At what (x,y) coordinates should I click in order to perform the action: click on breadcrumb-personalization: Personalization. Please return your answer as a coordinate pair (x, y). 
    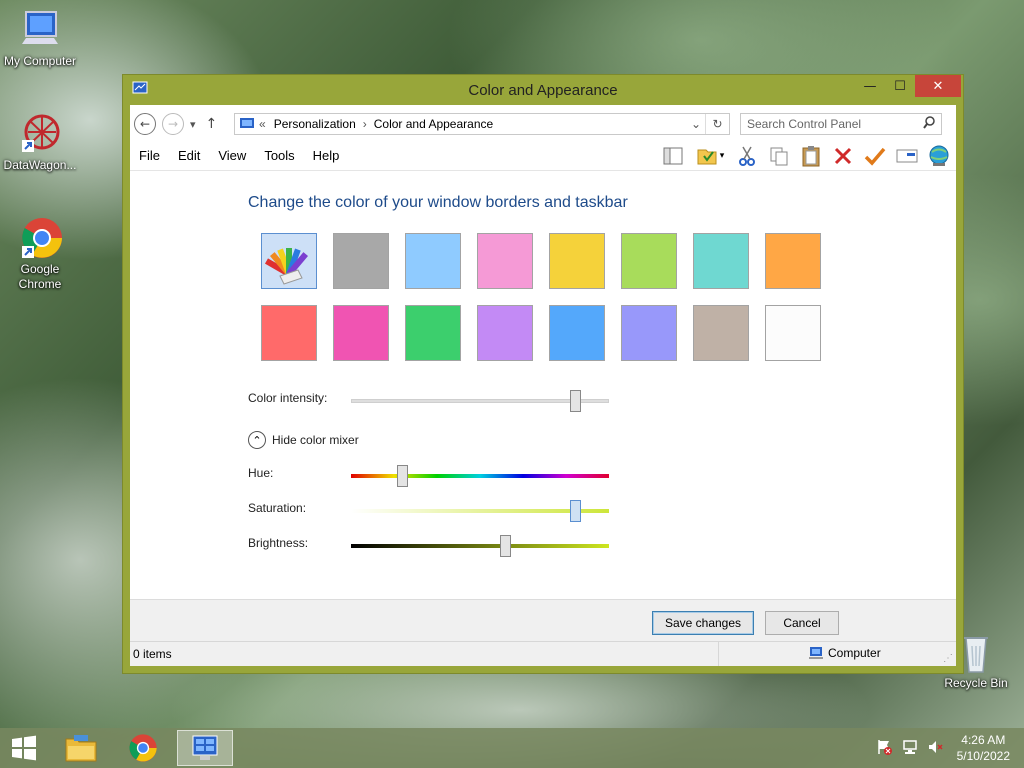
    Looking at the image, I should click on (315, 124).